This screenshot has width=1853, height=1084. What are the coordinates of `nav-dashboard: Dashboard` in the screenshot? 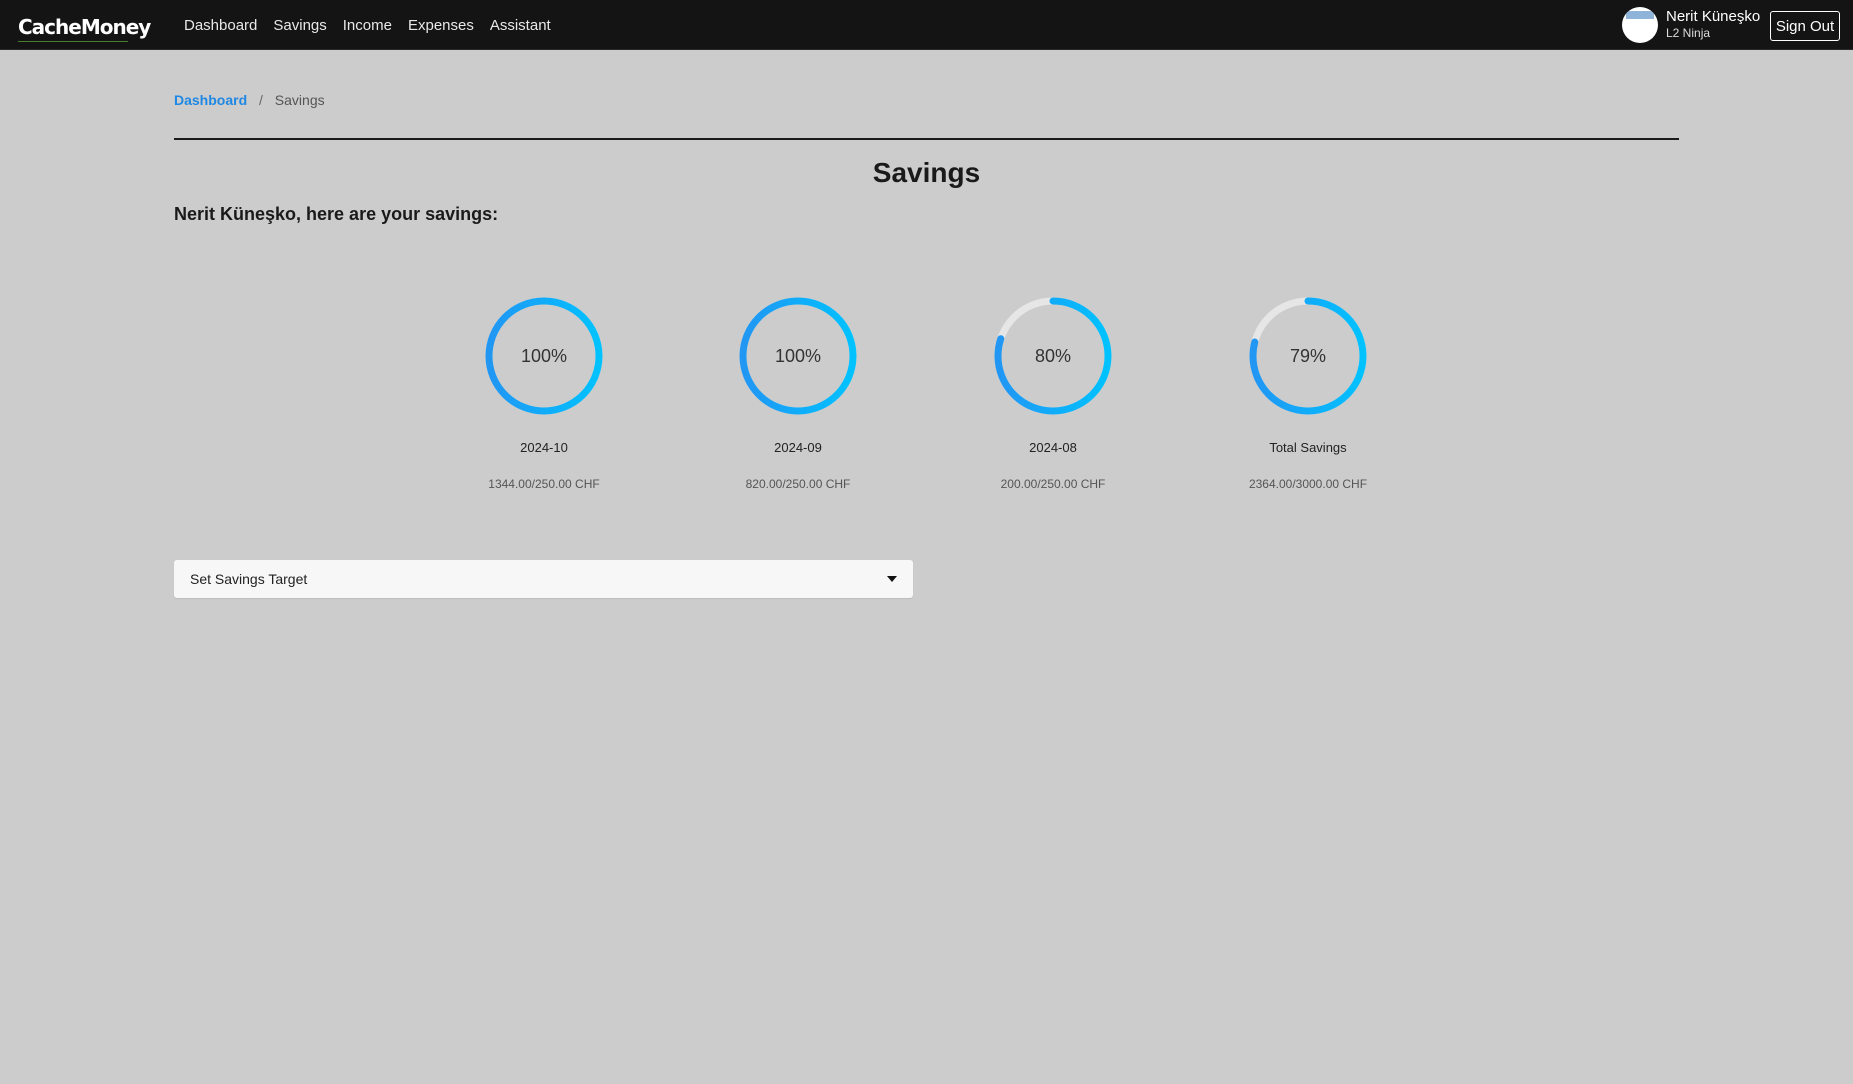 It's located at (220, 25).